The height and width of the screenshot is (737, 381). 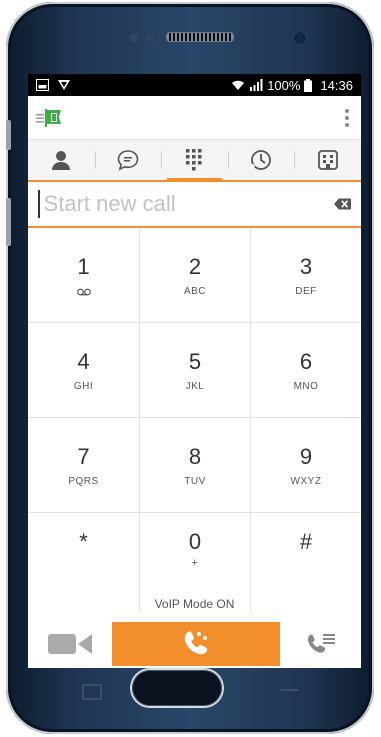 What do you see at coordinates (53, 117) in the screenshot?
I see `app-logo-icon` at bounding box center [53, 117].